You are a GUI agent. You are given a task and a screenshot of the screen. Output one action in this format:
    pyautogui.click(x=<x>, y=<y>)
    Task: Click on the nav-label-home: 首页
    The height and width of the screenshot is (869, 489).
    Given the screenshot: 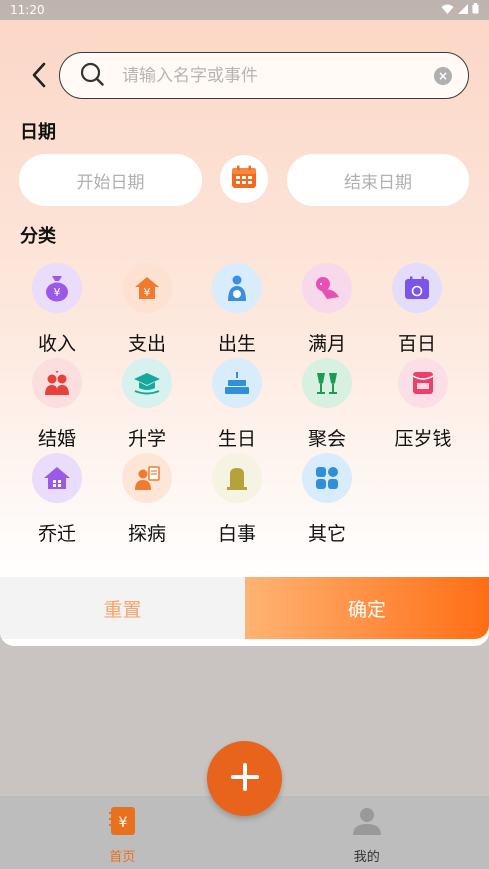 What is the action you would take?
    pyautogui.click(x=122, y=857)
    